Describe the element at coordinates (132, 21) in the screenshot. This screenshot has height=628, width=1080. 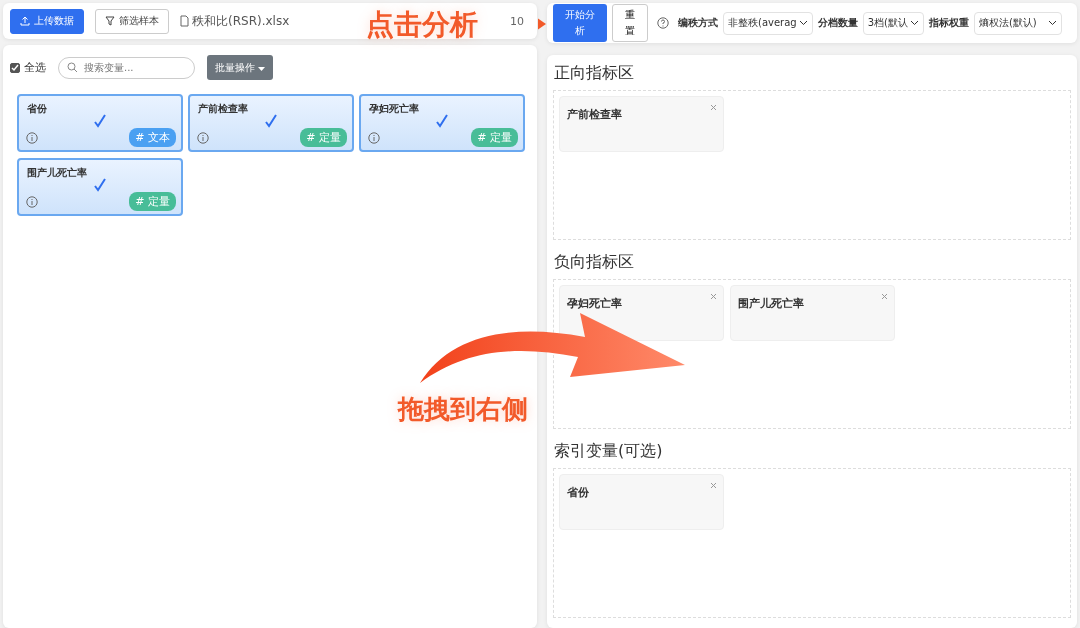
I see `filter-button: 筛选样本` at that location.